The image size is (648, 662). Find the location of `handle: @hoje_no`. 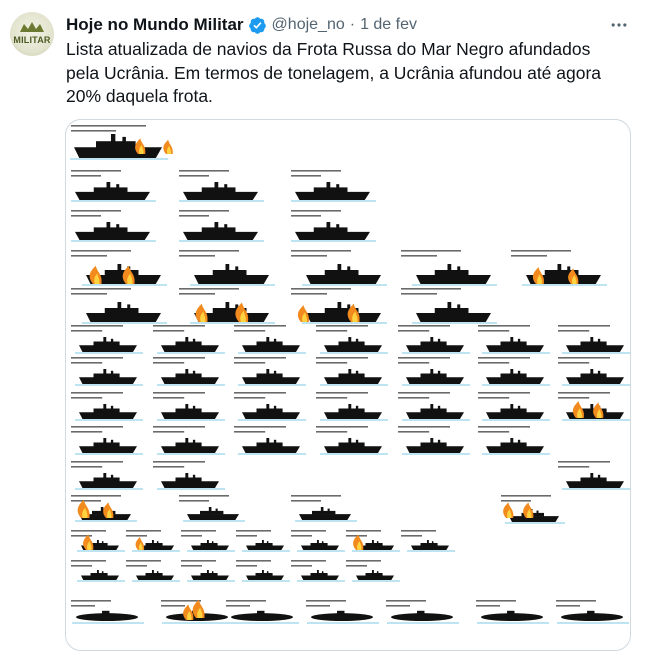

handle: @hoje_no is located at coordinates (308, 25).